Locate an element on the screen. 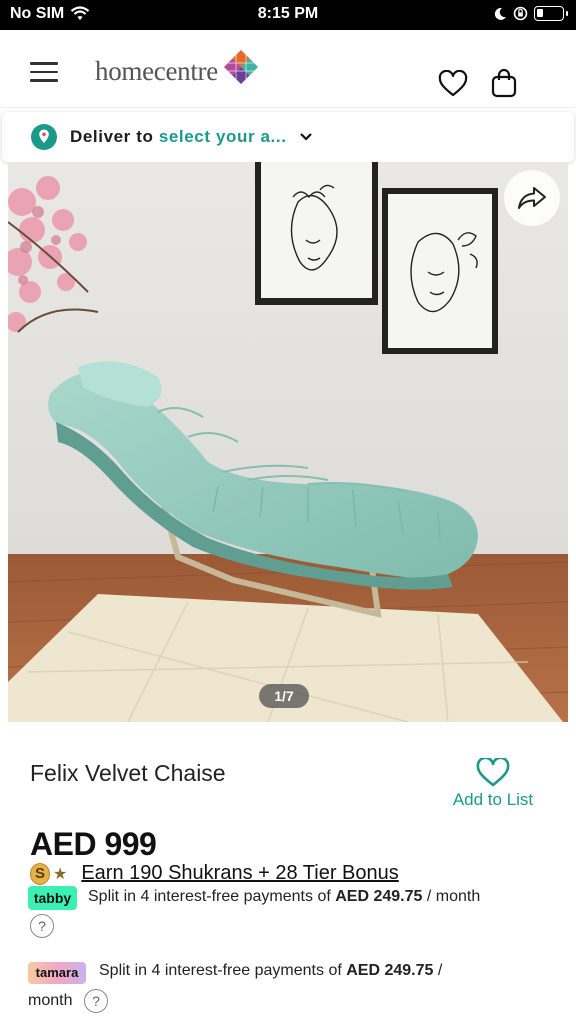  share-button is located at coordinates (532, 198).